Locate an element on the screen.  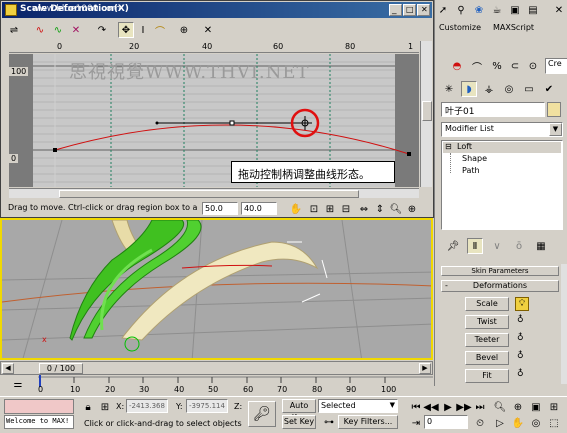
tab-modify: ◗ is located at coordinates (469, 89).